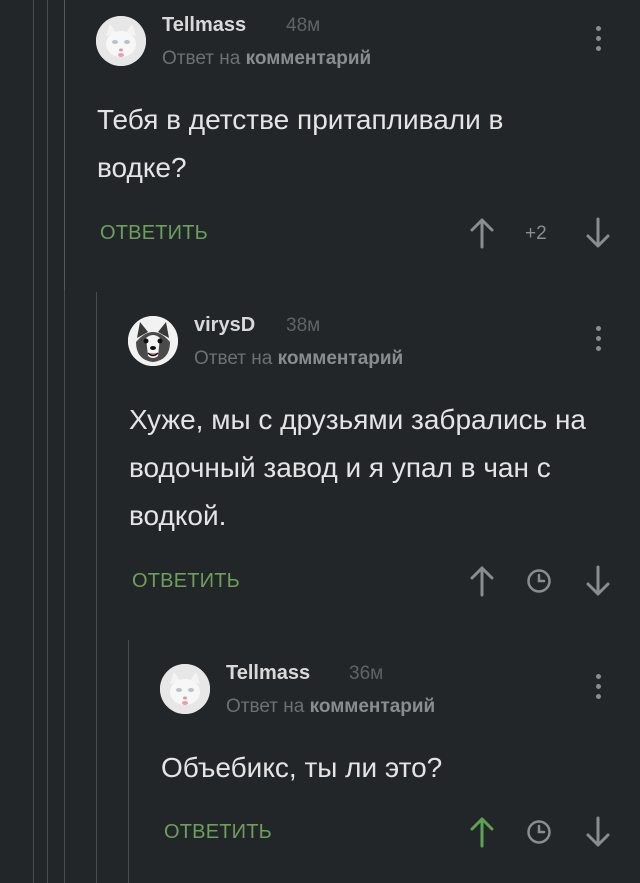  I want to click on rating-score: +2, so click(536, 233).